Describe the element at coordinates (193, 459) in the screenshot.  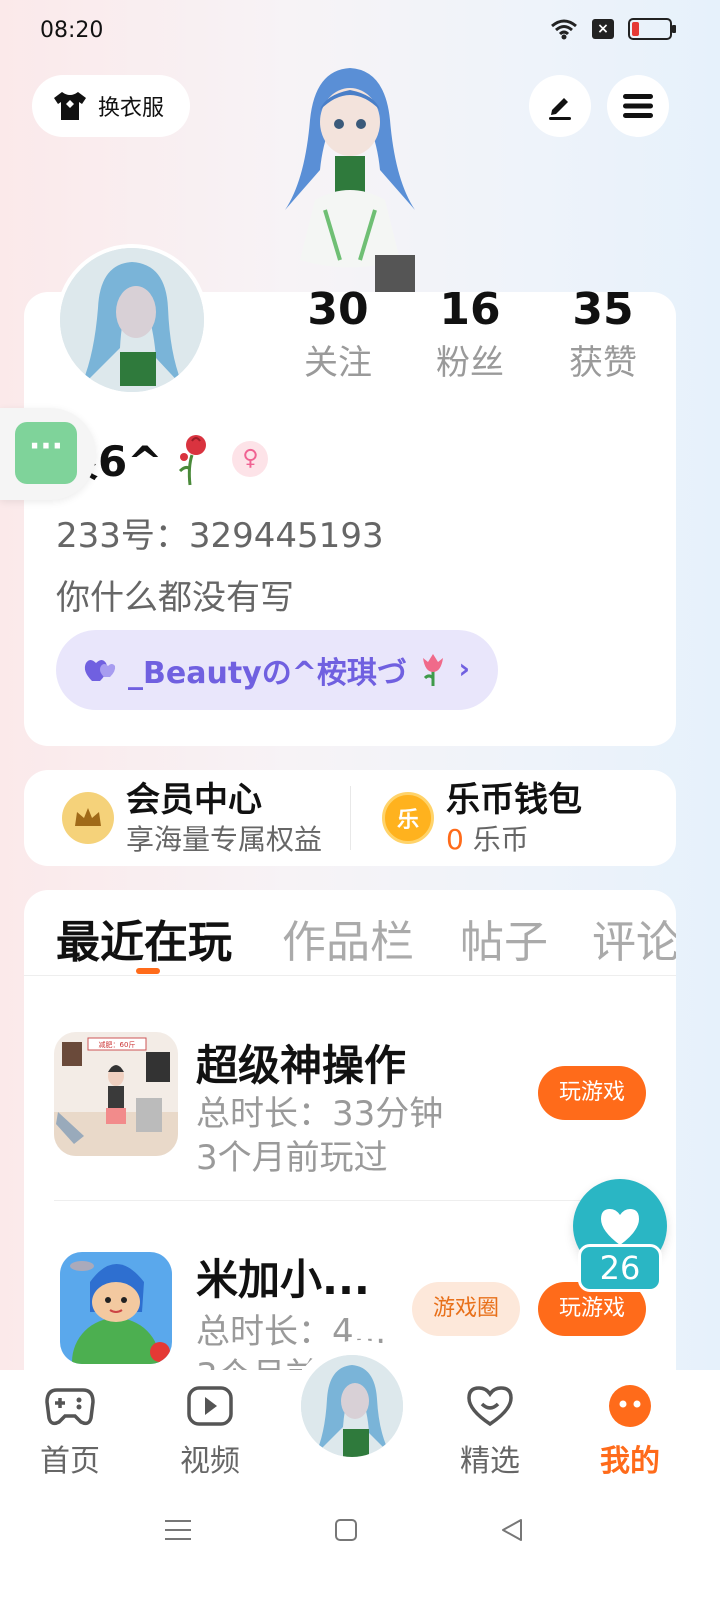
I see `rose-icon` at that location.